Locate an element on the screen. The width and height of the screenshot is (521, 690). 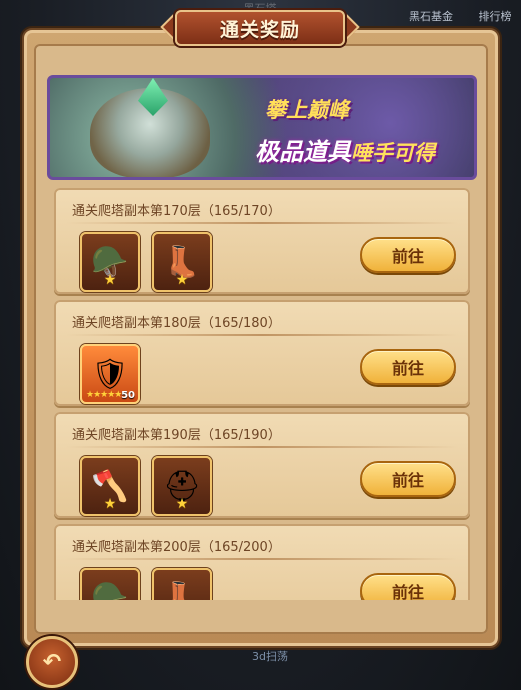
item-glyph: 👢 is located at coordinates (182, 590).